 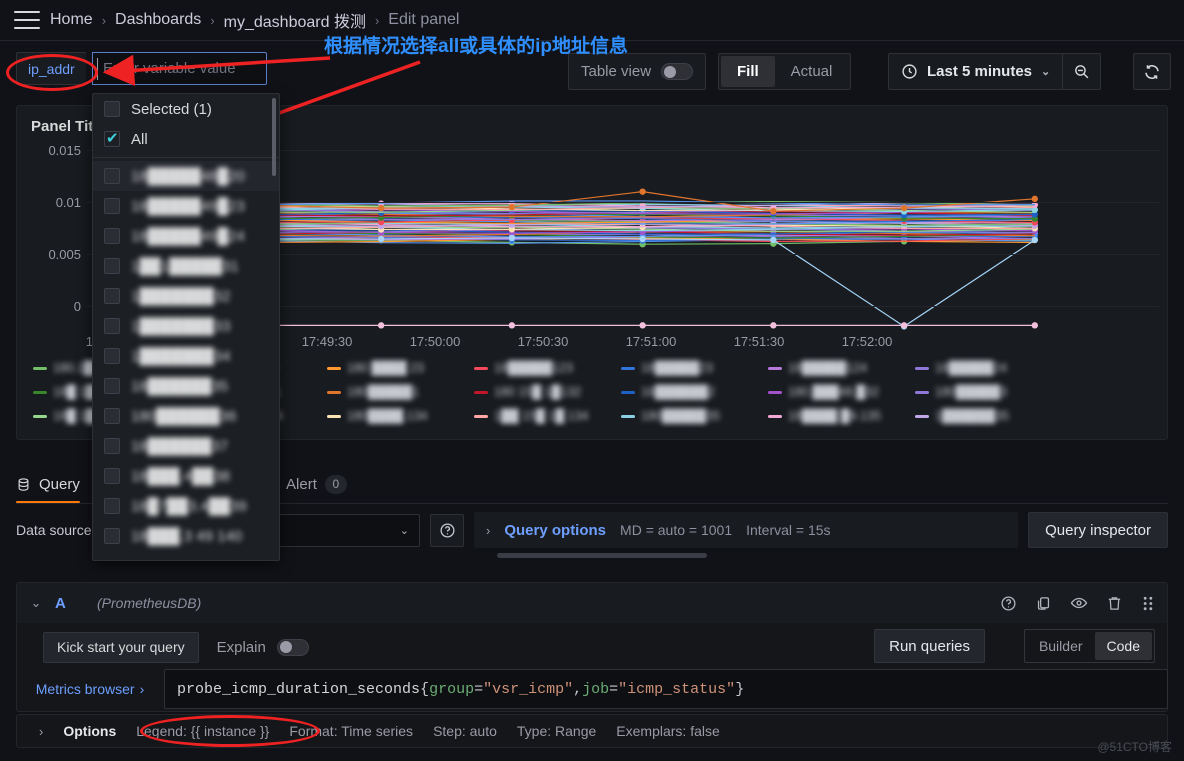 What do you see at coordinates (1148, 603) in the screenshot?
I see `drag-handle-icon` at bounding box center [1148, 603].